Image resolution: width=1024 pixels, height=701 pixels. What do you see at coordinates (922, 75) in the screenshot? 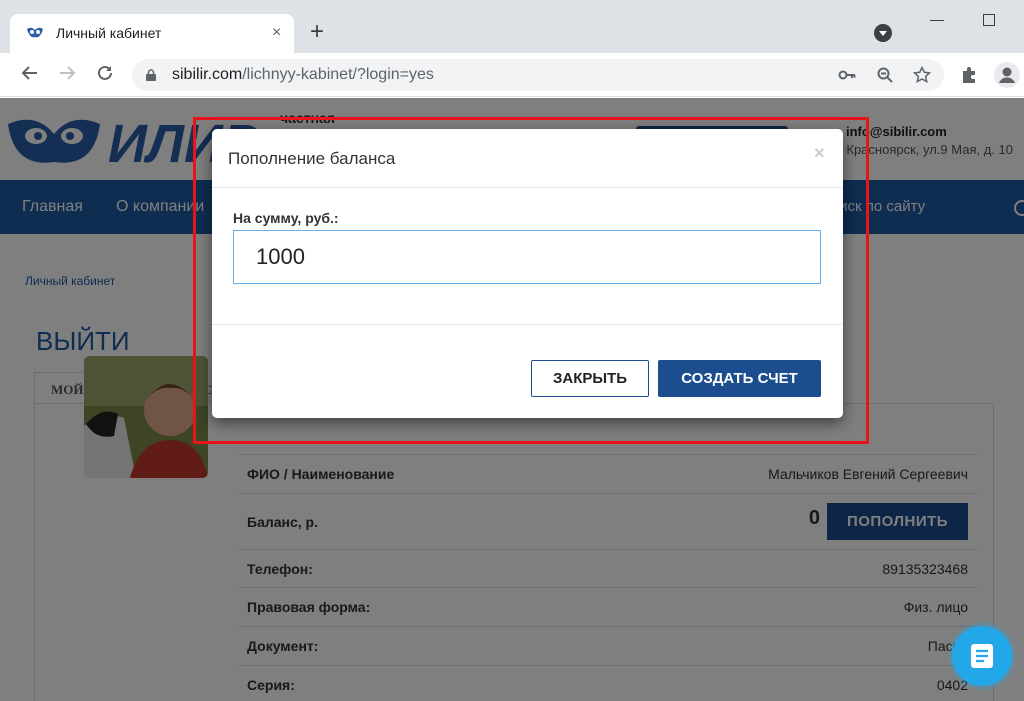
I see `bookmark-star-icon` at bounding box center [922, 75].